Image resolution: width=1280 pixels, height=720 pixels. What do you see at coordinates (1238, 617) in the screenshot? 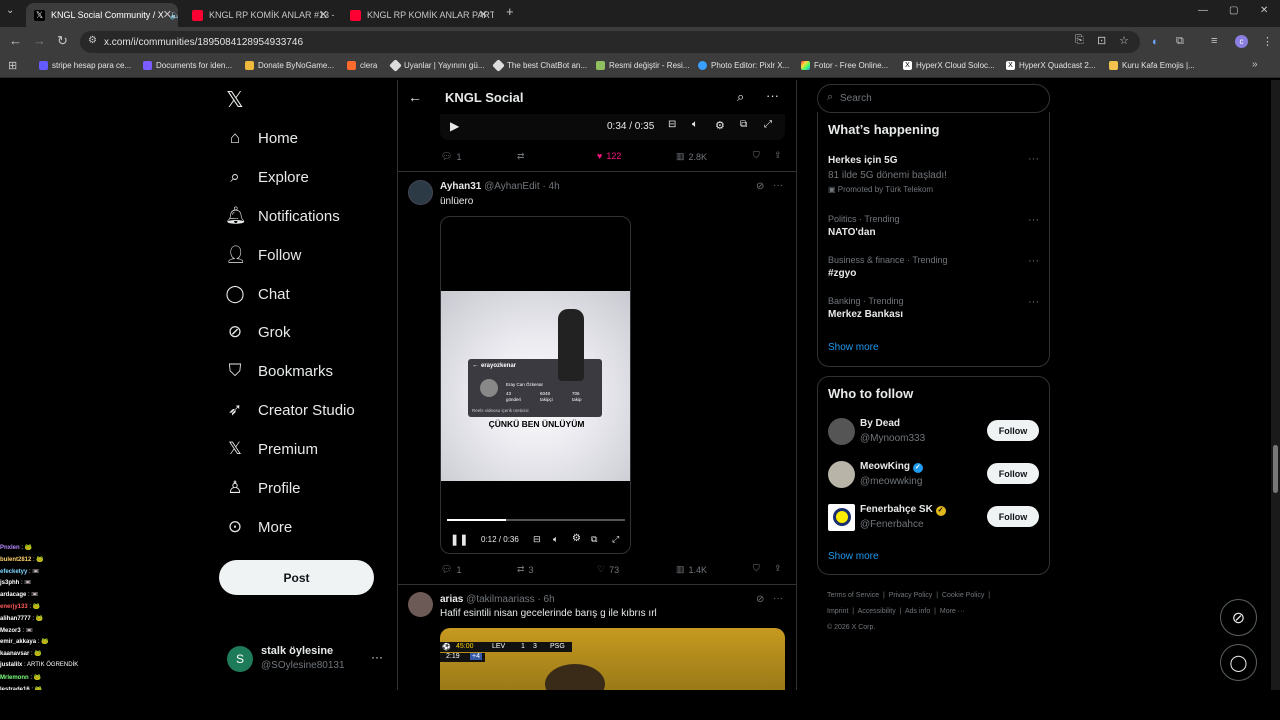
I see `grok-fab-button: ⊘` at bounding box center [1238, 617].